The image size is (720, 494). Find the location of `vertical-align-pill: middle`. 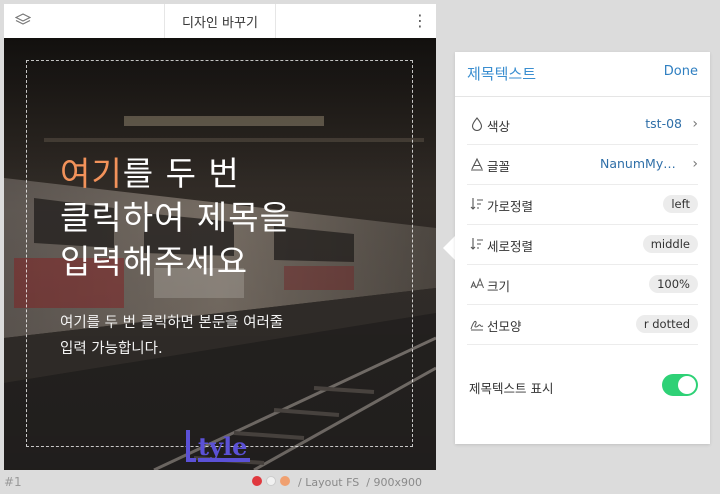

vertical-align-pill: middle is located at coordinates (670, 244).